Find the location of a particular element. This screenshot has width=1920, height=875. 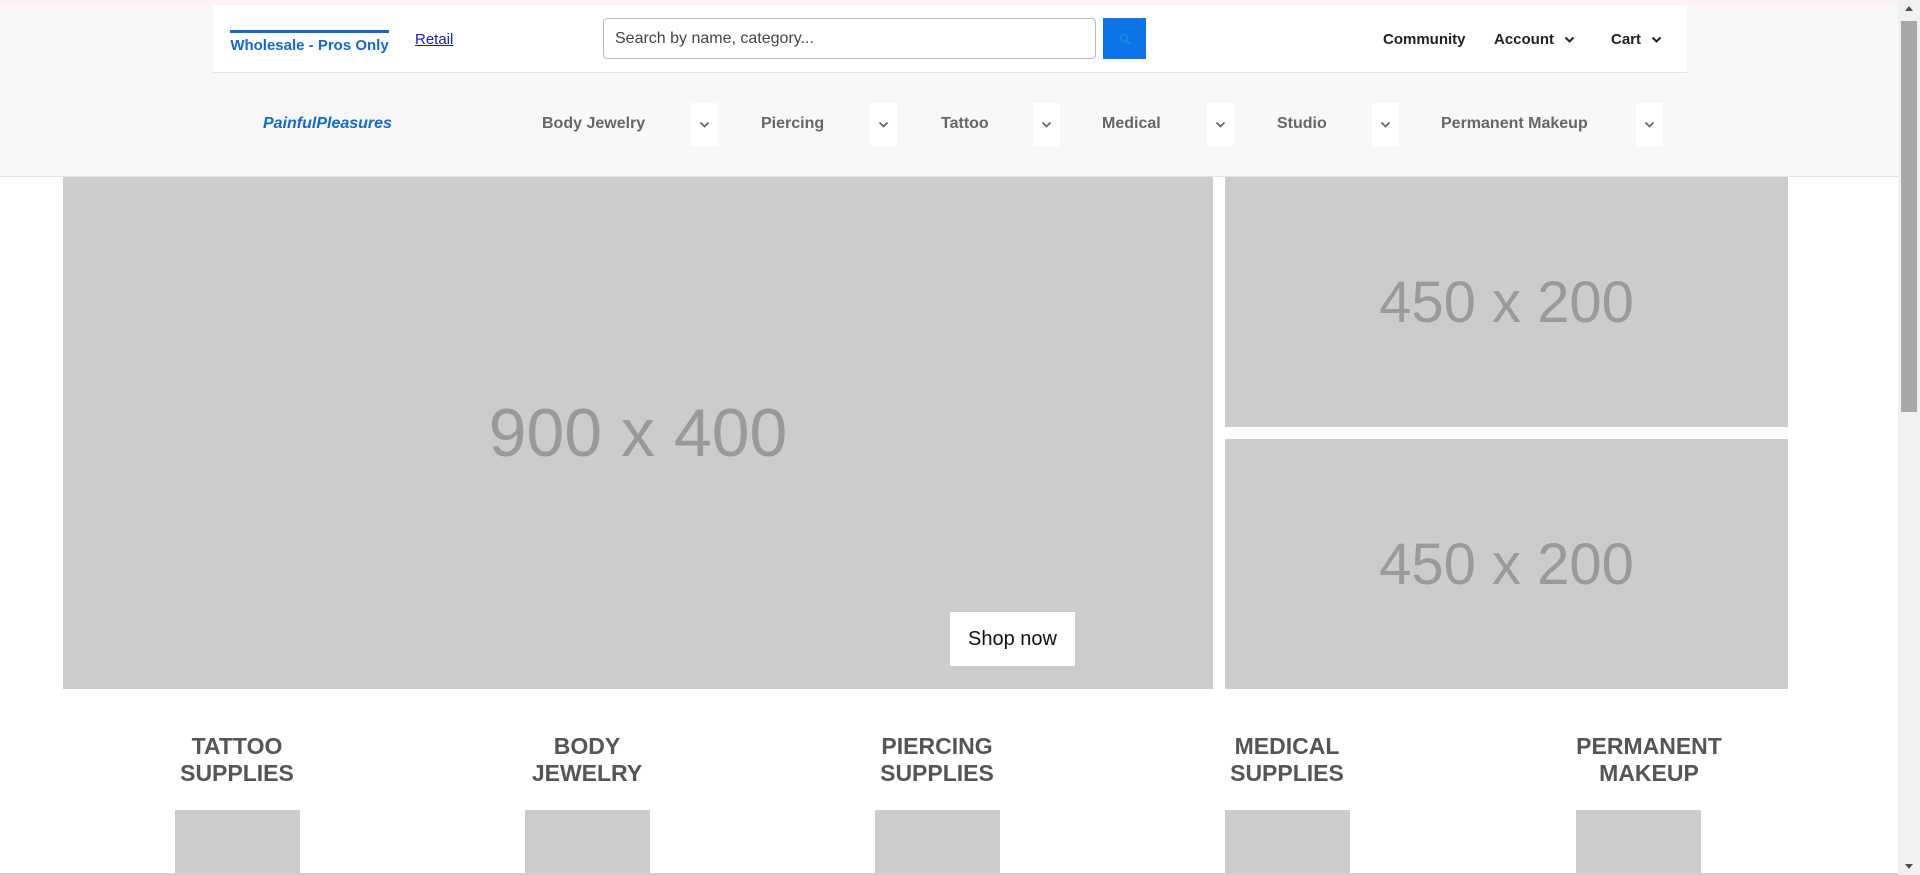

logo: PainfulPleasures is located at coordinates (327, 124).